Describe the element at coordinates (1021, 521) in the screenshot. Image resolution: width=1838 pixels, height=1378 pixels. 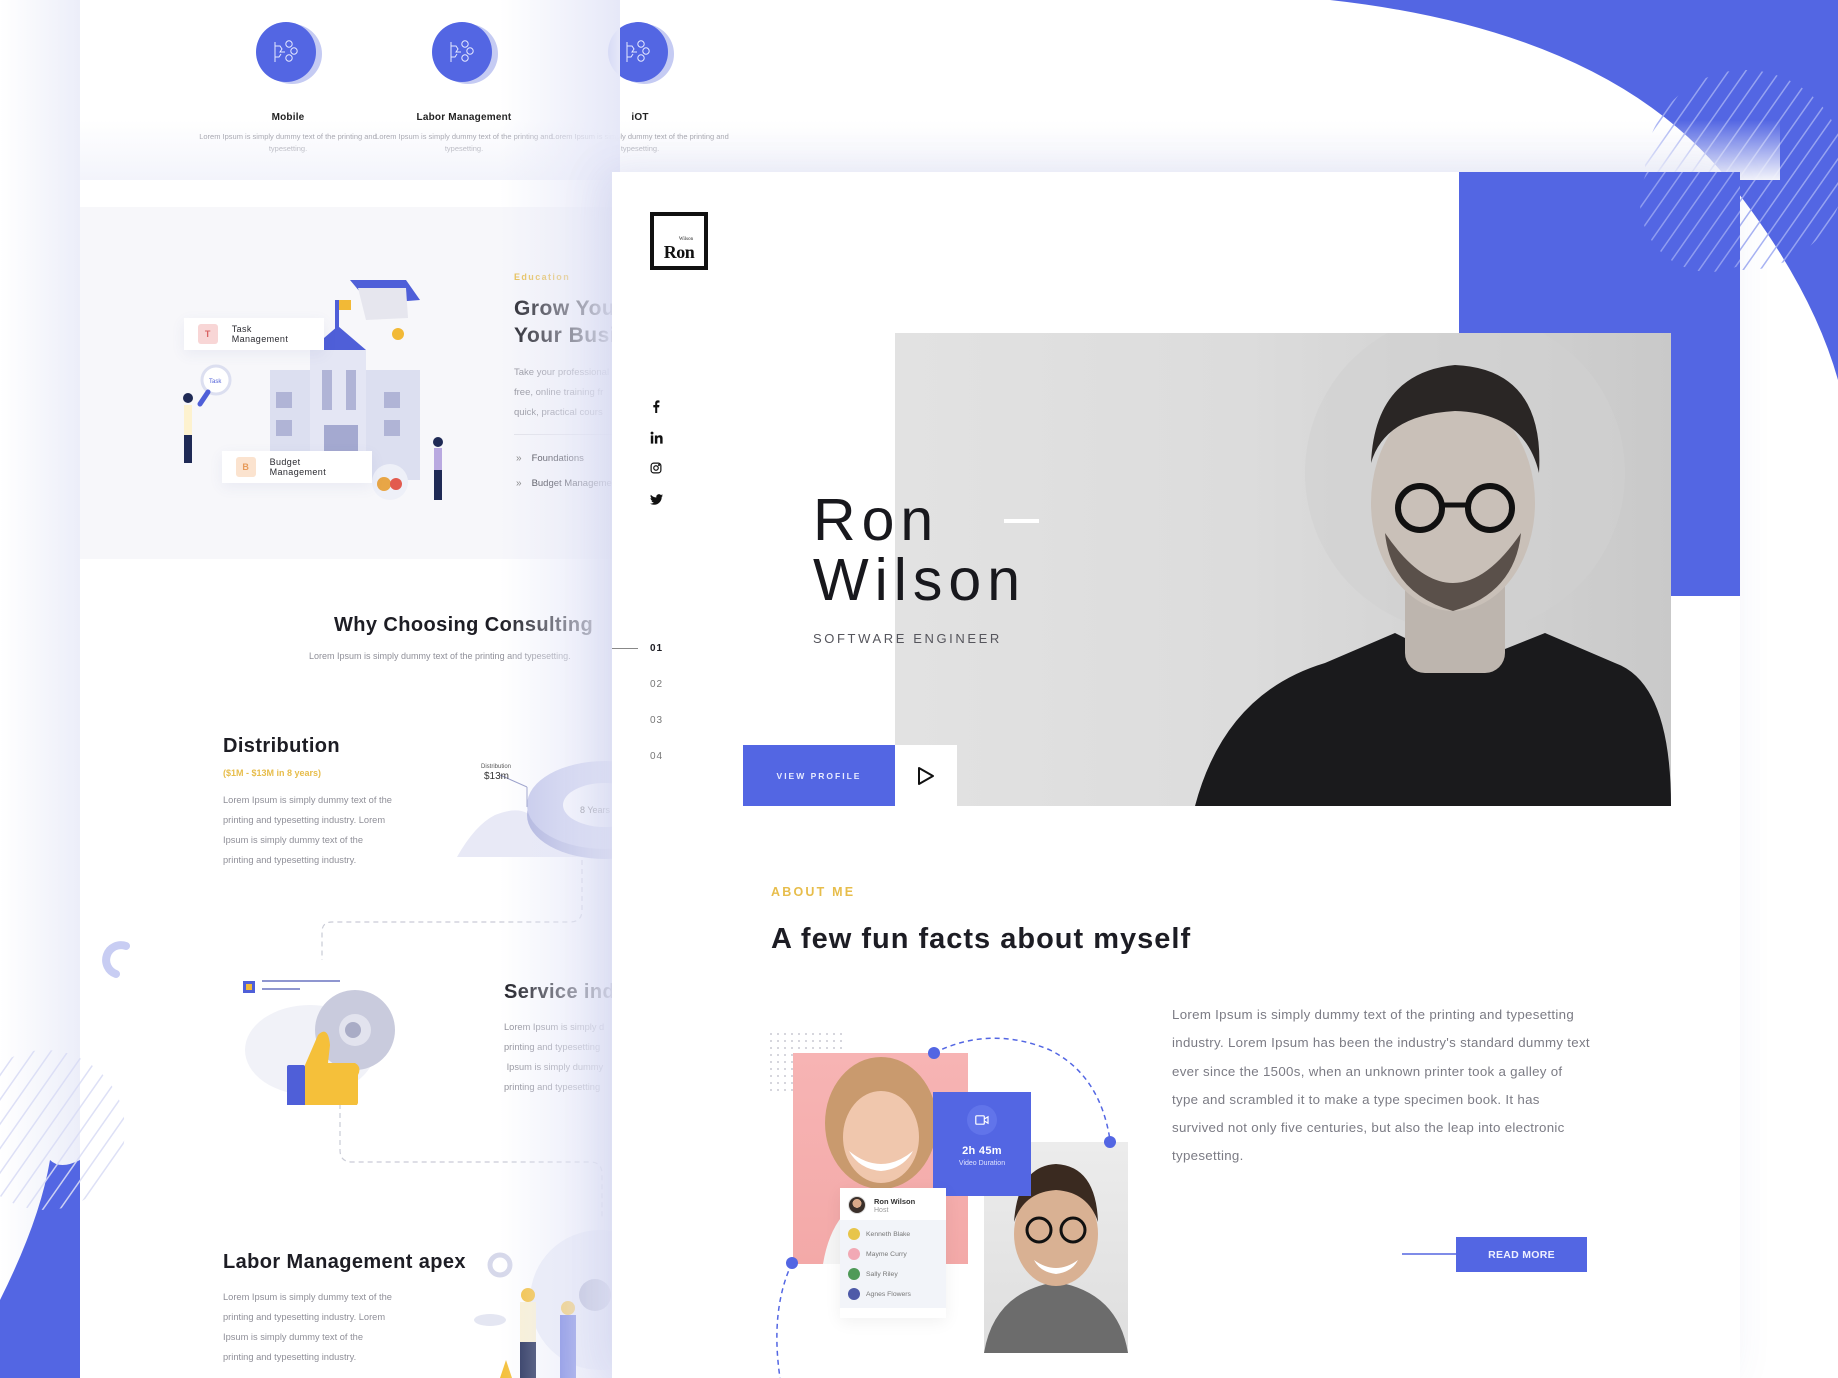
I see `name-accent-dash` at that location.